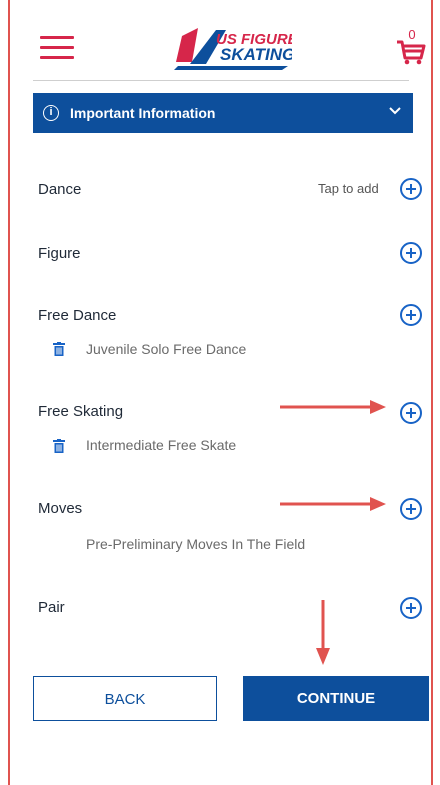 The image size is (440, 785). I want to click on important-information-bar: i Important Information, so click(223, 113).